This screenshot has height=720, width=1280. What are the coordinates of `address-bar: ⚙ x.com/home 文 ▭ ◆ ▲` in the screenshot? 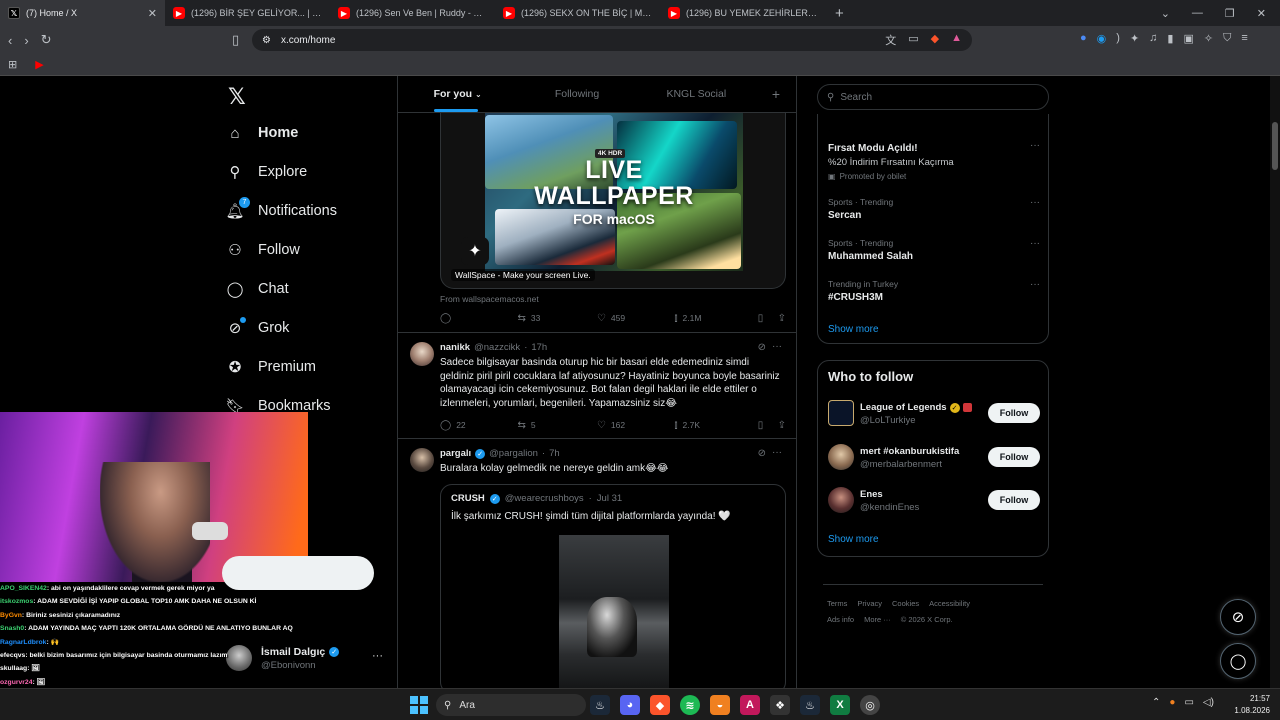 It's located at (612, 40).